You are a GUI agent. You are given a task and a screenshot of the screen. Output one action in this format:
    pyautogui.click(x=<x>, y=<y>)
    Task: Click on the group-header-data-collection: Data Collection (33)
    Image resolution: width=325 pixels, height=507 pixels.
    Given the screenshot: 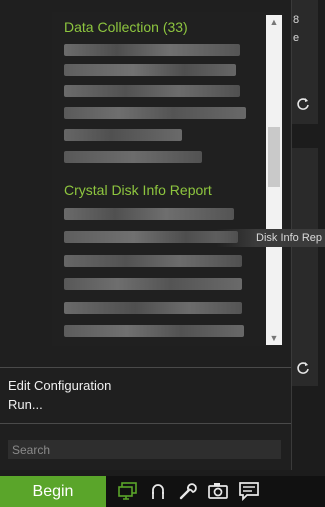 What is the action you would take?
    pyautogui.click(x=126, y=27)
    